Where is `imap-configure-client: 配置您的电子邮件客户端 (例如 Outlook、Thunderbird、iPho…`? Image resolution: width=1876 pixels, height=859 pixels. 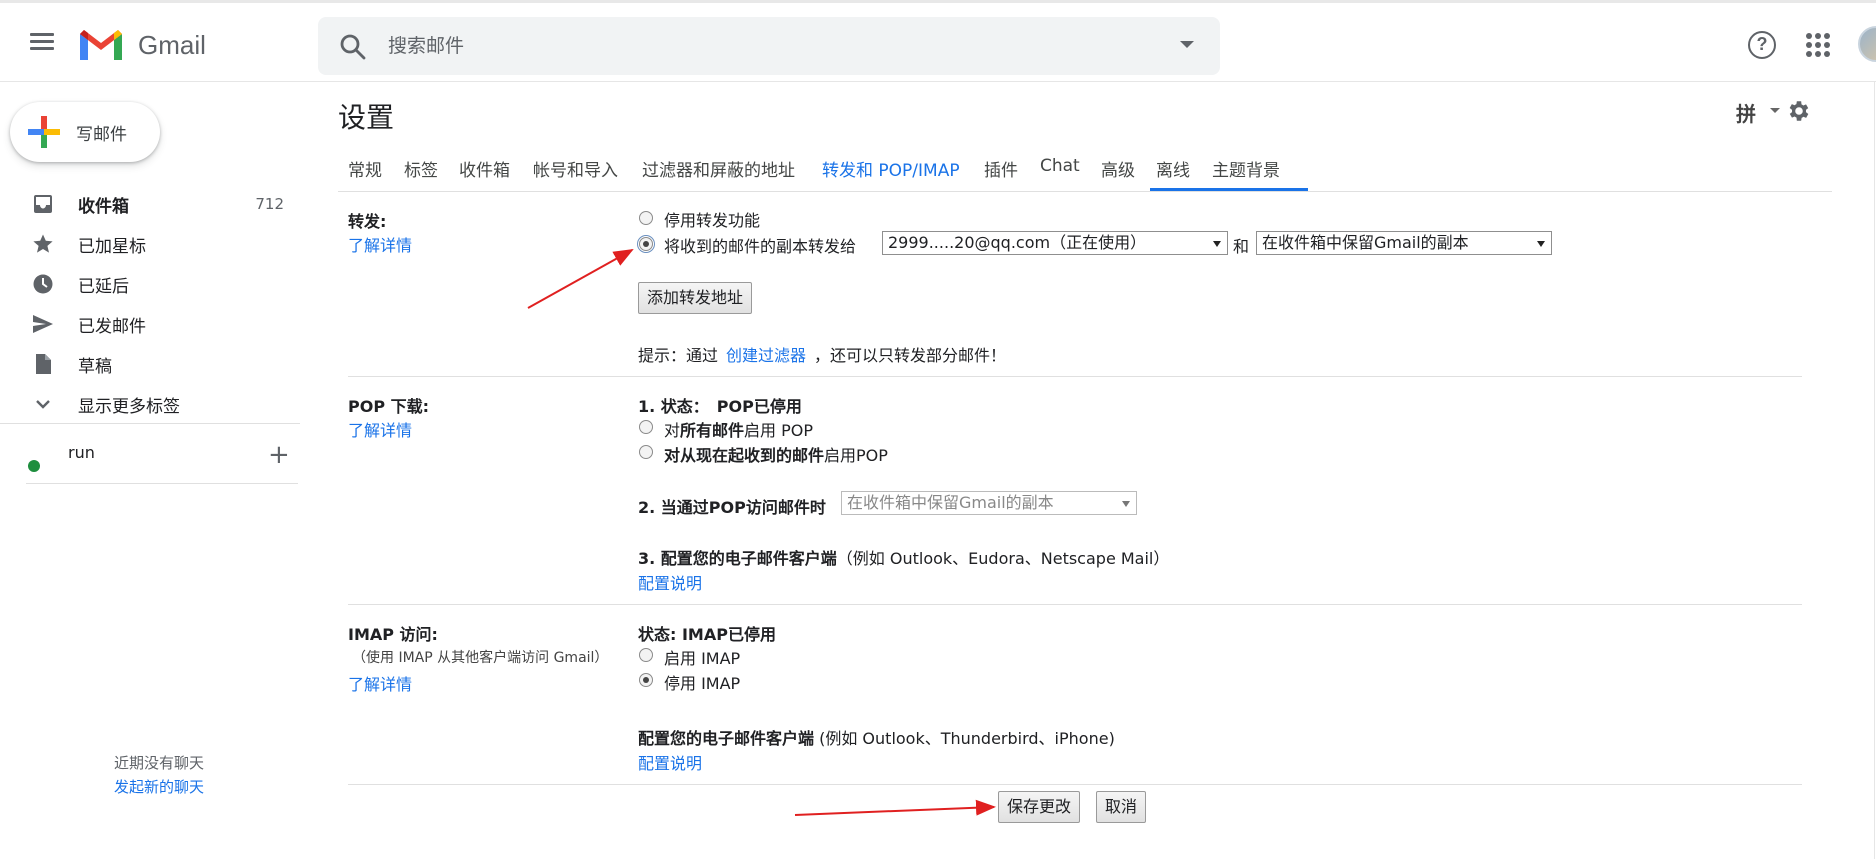
imap-configure-client: 配置您的电子邮件客户端 (例如 Outlook、Thunderbird、iPho… is located at coordinates (876, 737).